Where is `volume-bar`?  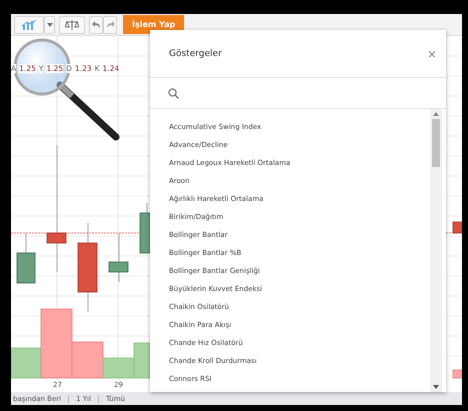 volume-bar is located at coordinates (457, 374).